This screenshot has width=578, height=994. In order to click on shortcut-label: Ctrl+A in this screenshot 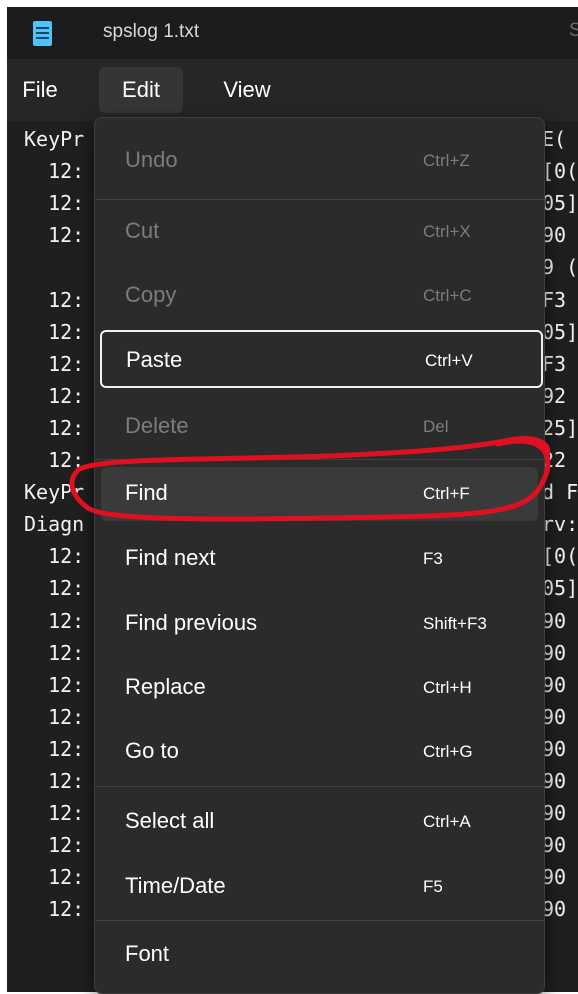, I will do `click(447, 821)`.